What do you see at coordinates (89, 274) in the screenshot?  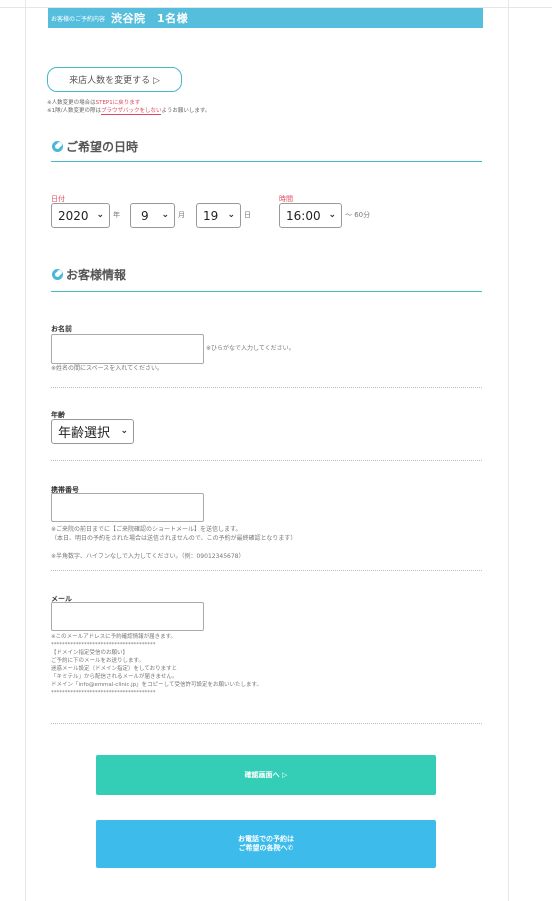 I see `customer-section-title: お客様情報` at bounding box center [89, 274].